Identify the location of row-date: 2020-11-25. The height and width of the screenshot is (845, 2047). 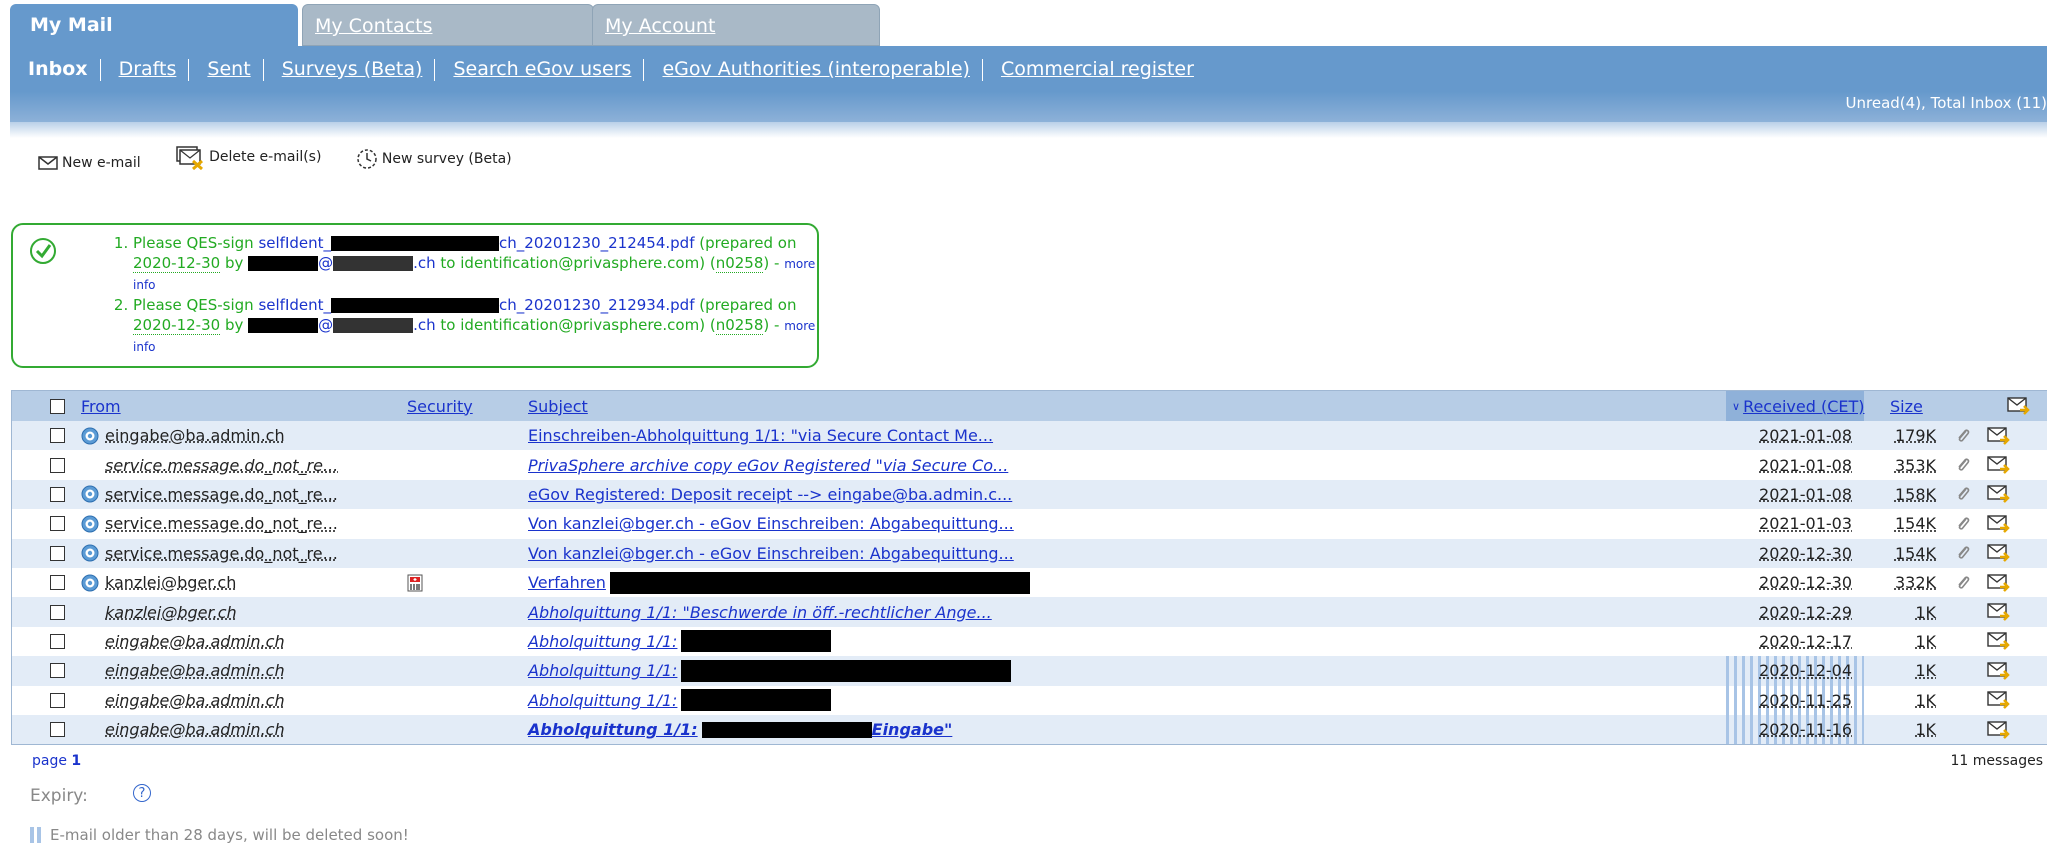
(1805, 700).